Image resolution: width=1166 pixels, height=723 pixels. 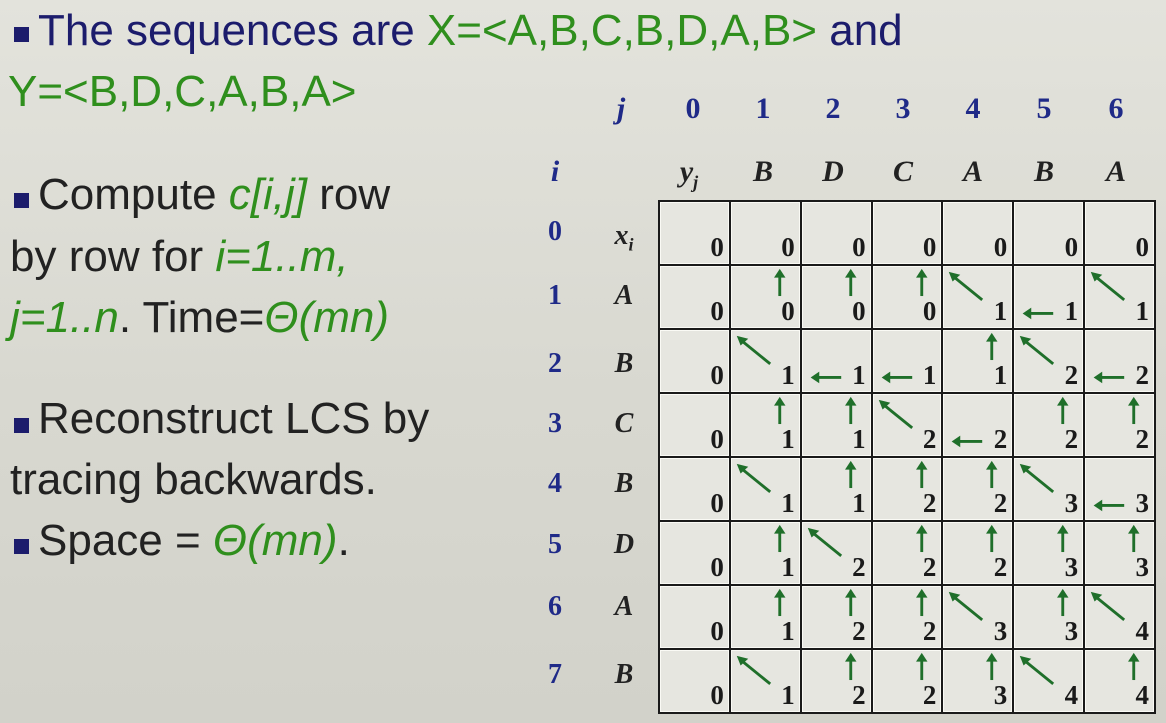 What do you see at coordinates (64, 317) in the screenshot?
I see `j-range: j=1..n` at bounding box center [64, 317].